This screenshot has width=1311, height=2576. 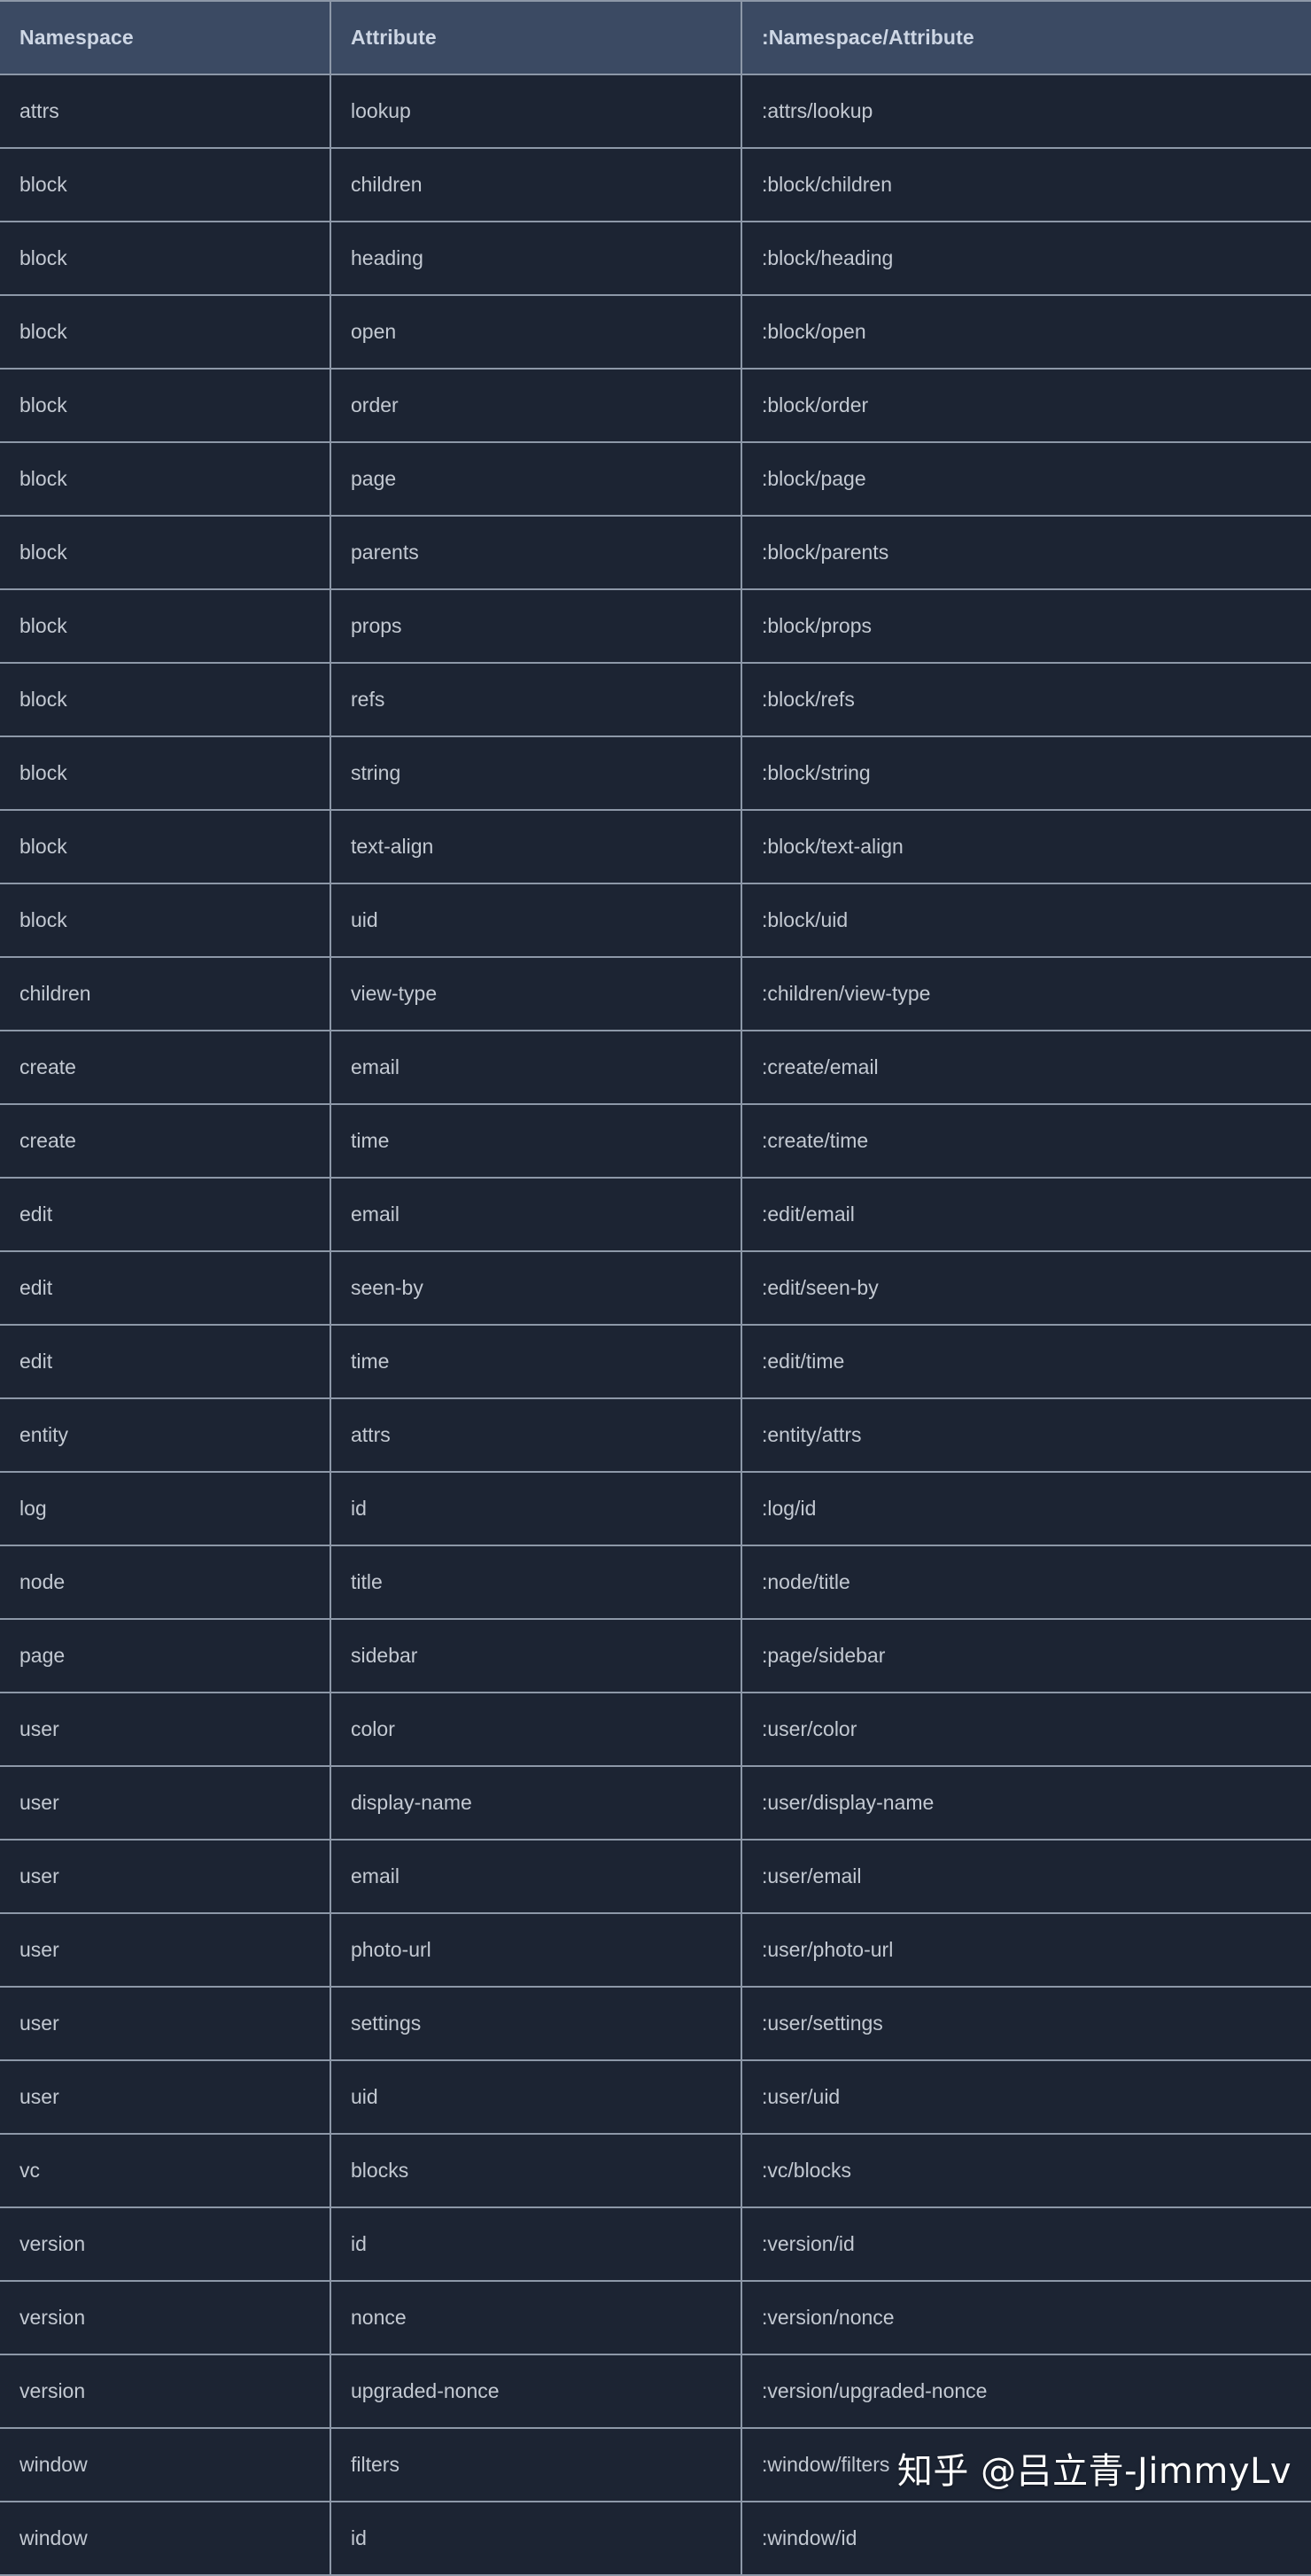 What do you see at coordinates (536, 847) in the screenshot?
I see `cell-attribute: text-align` at bounding box center [536, 847].